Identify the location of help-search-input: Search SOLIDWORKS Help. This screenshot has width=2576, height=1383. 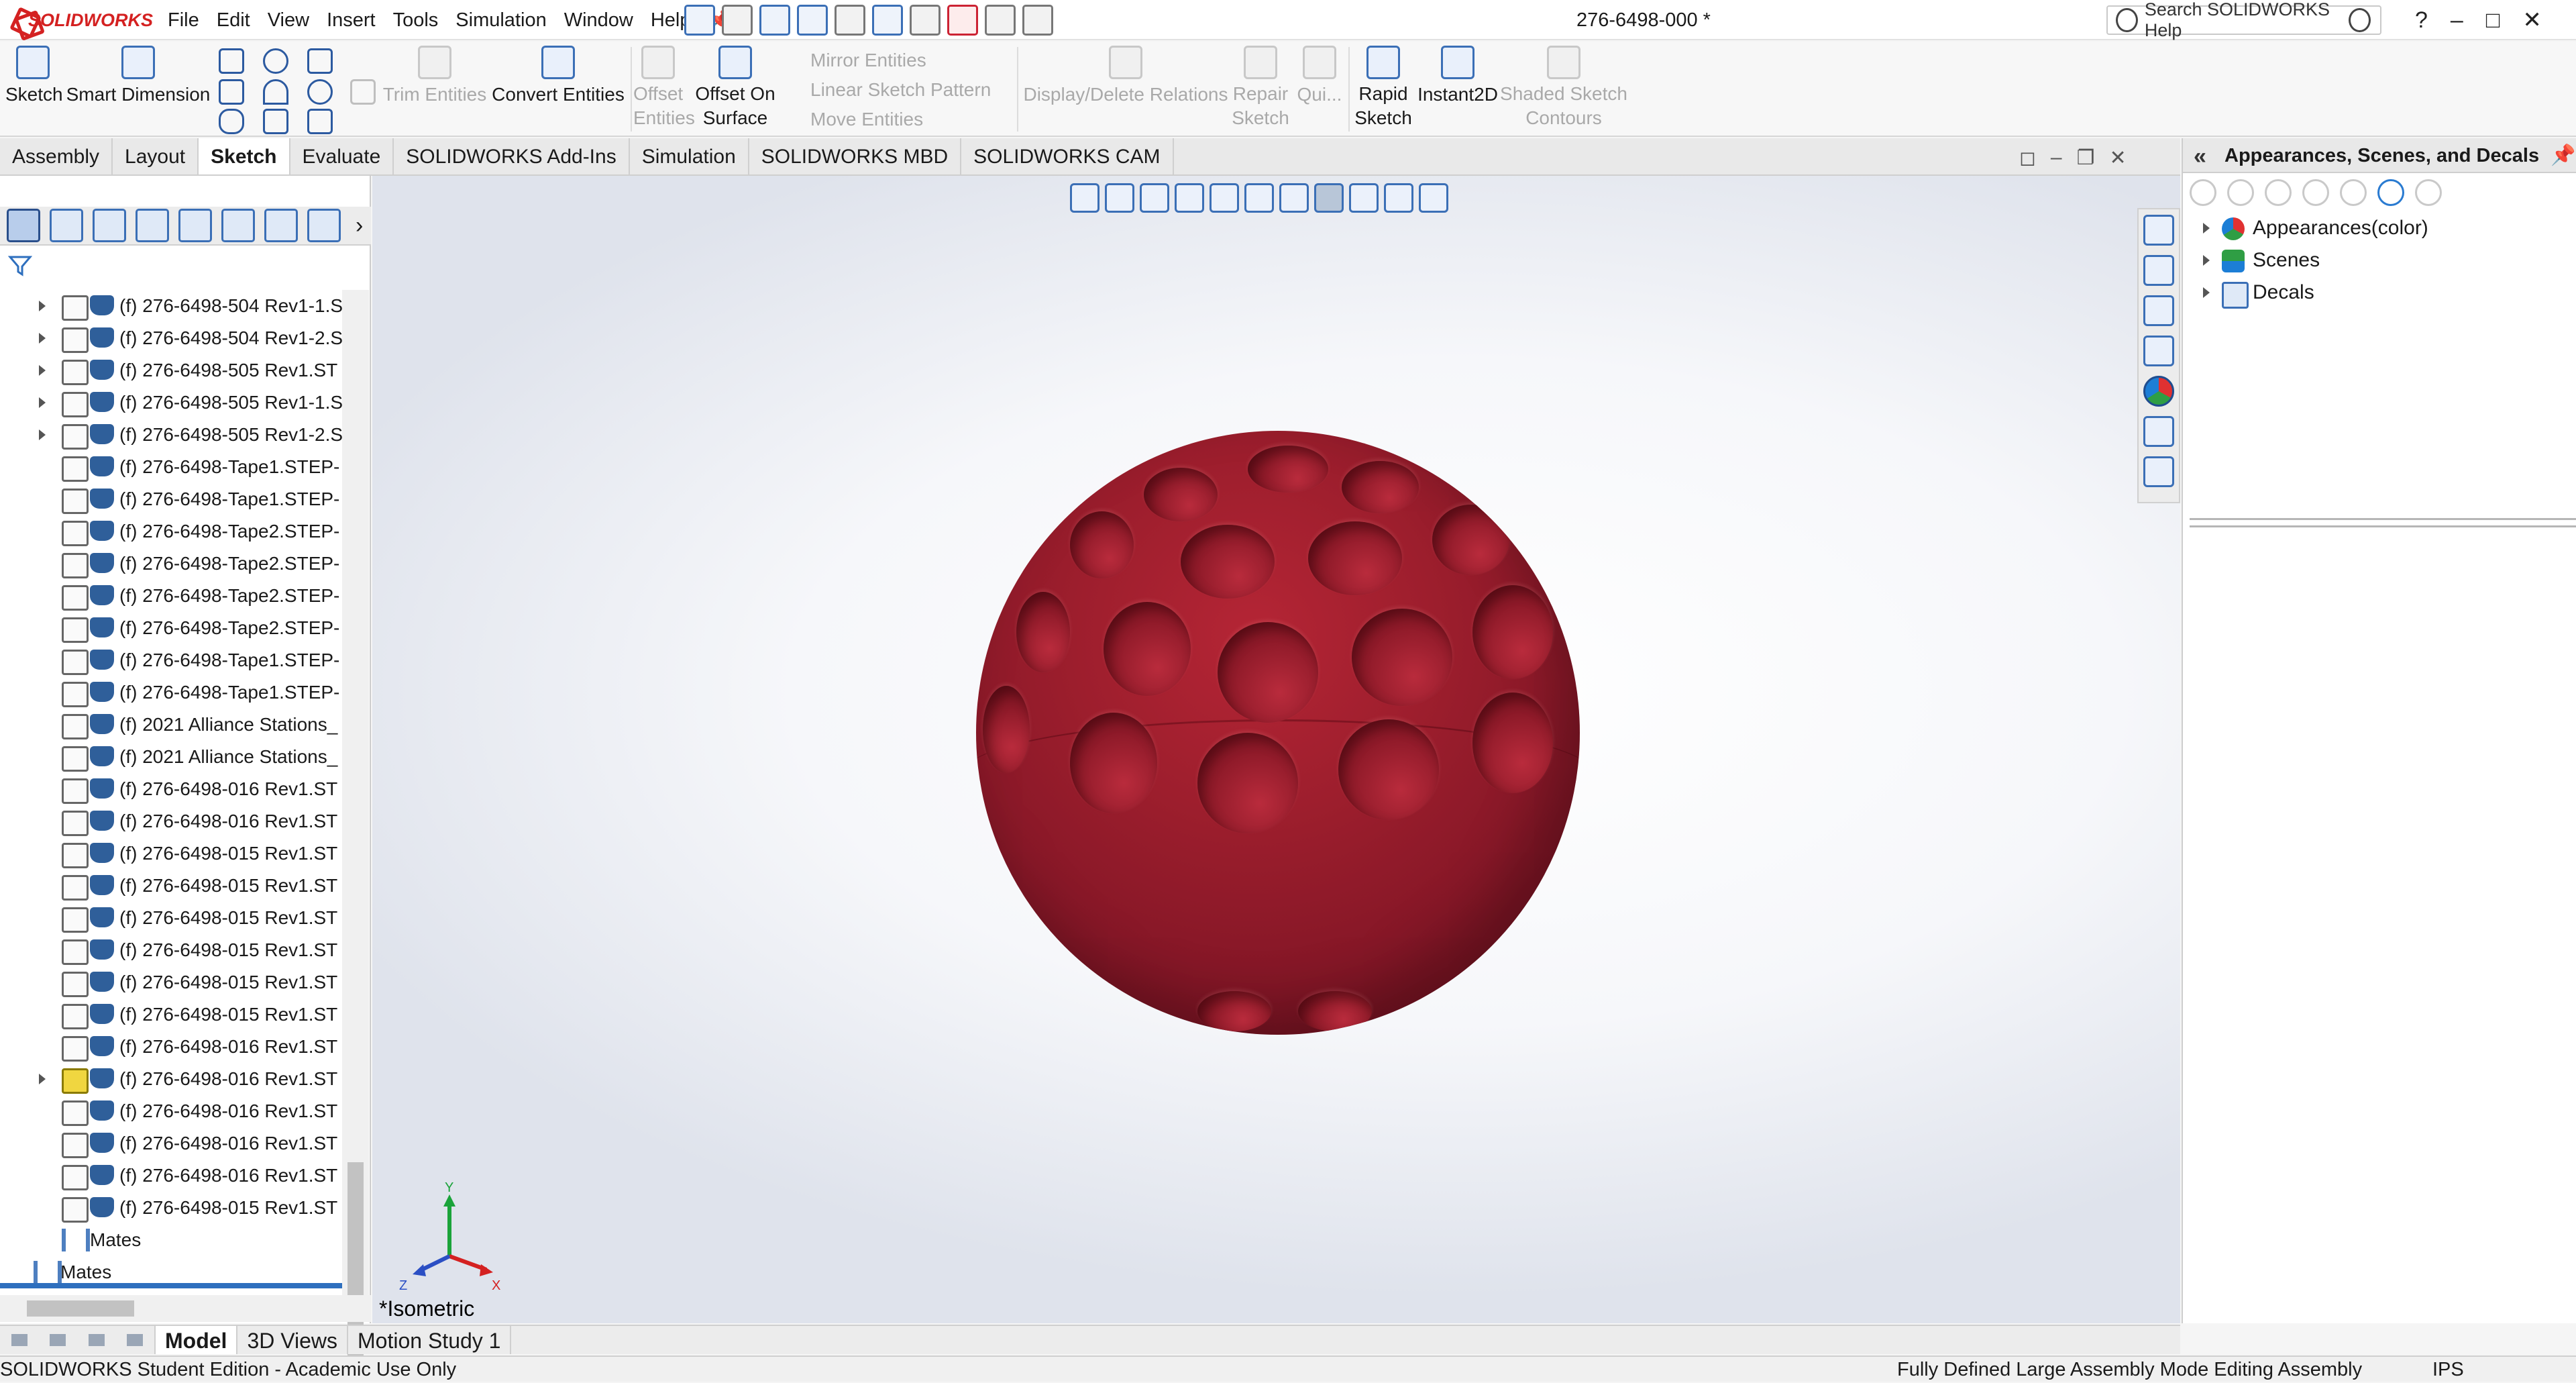
(2247, 20).